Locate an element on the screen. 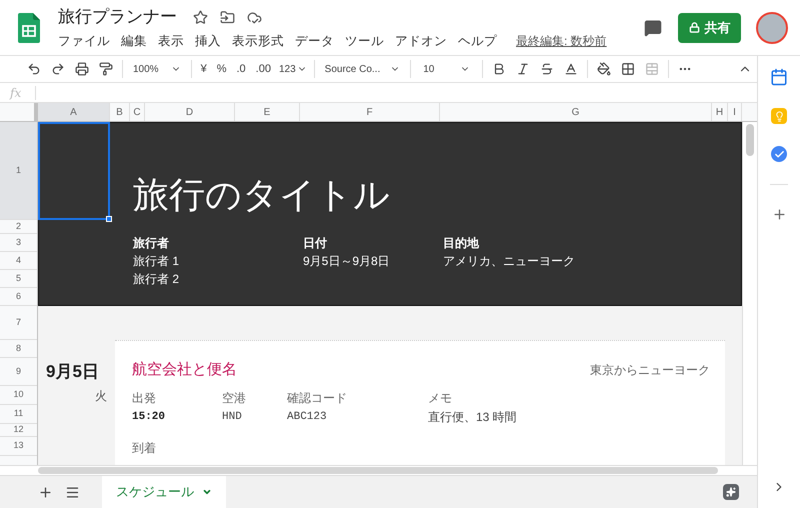 This screenshot has width=800, height=508. menu-item: 挿入 is located at coordinates (208, 41).